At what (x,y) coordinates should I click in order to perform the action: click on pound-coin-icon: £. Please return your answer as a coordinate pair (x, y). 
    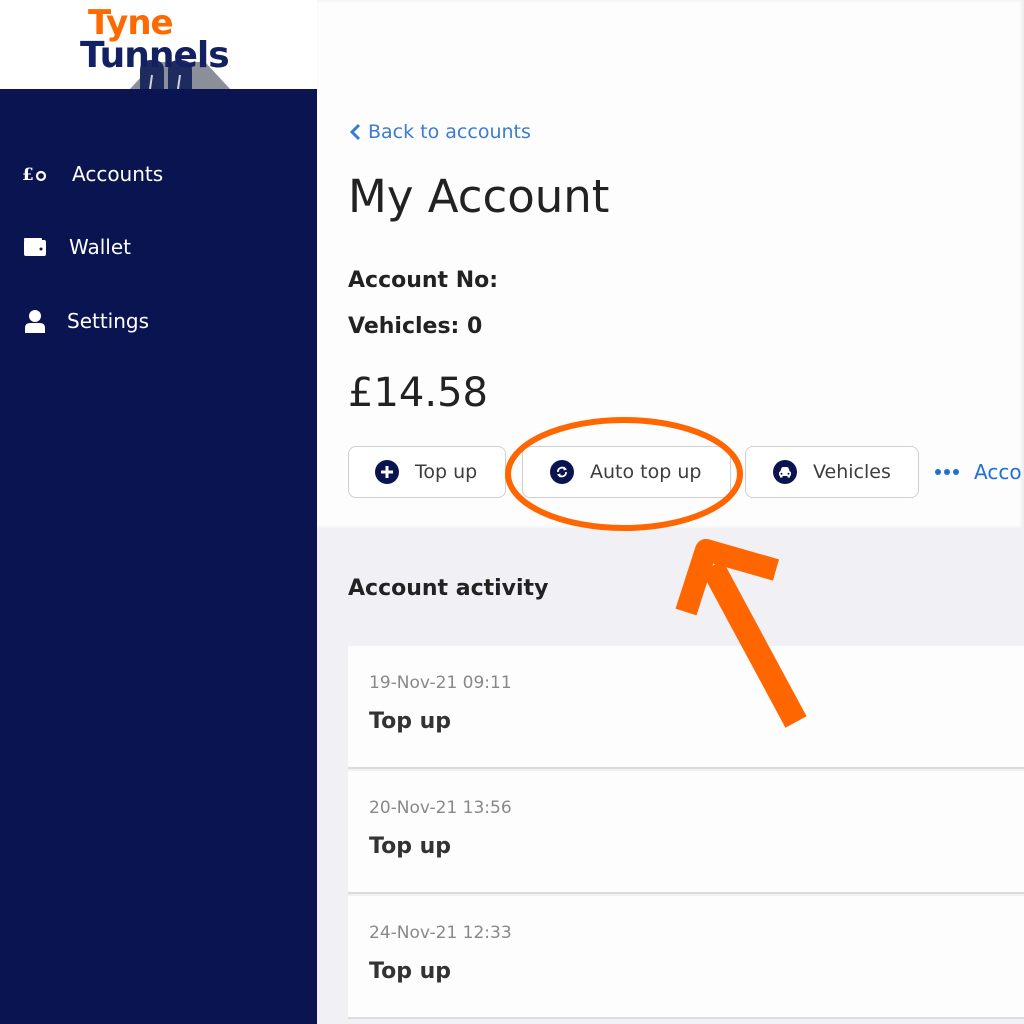
    Looking at the image, I should click on (35, 174).